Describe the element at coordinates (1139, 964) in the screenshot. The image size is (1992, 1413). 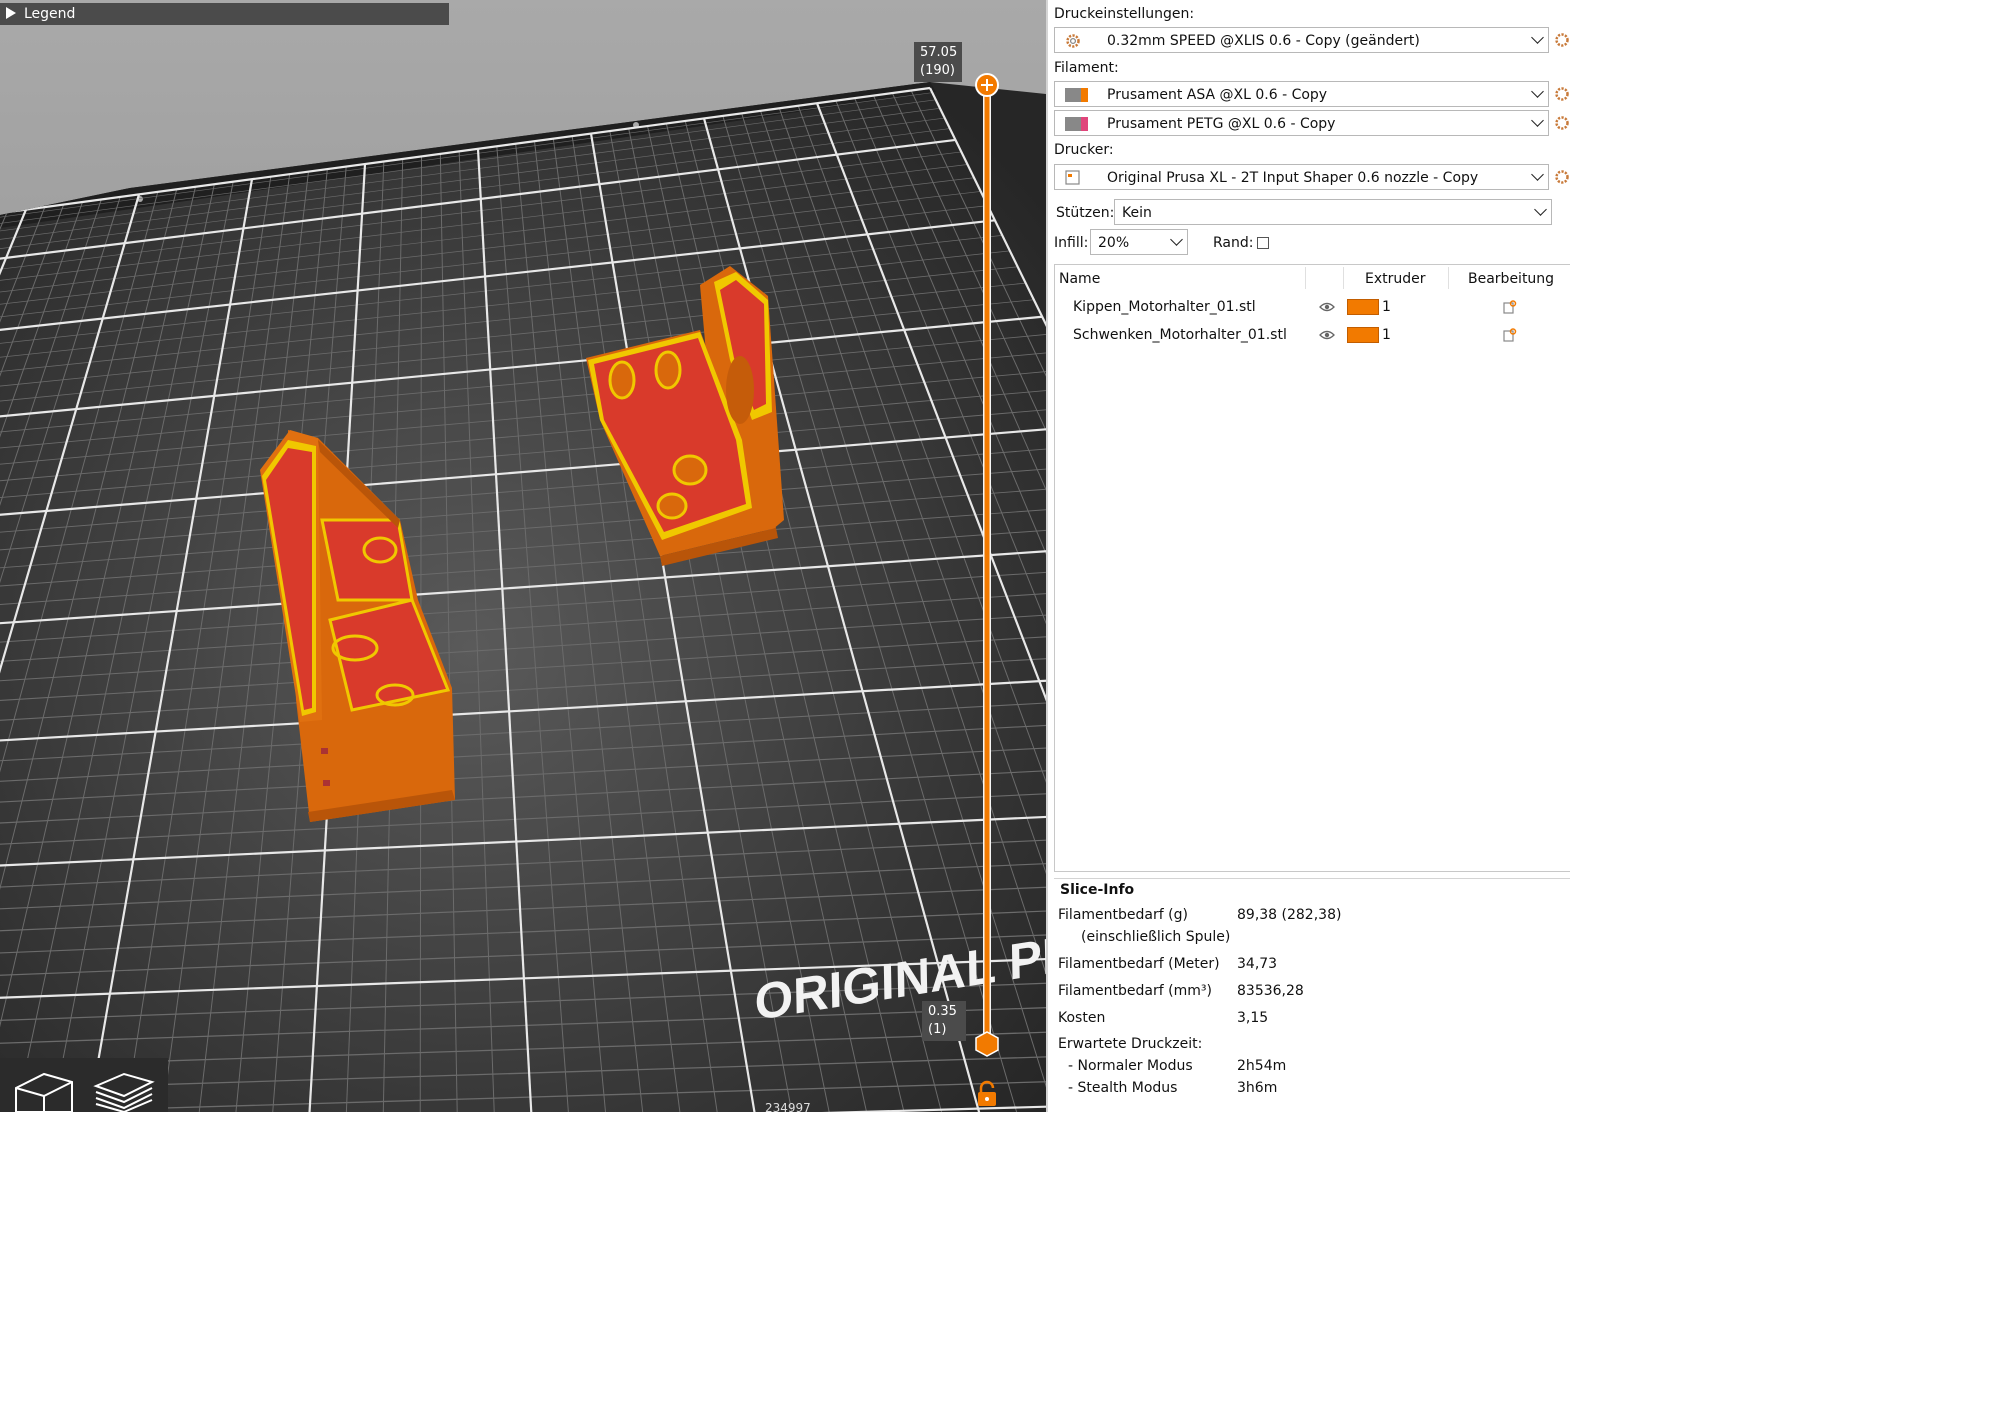
I see `filament-length-label: Filamentbedarf (Meter)` at that location.